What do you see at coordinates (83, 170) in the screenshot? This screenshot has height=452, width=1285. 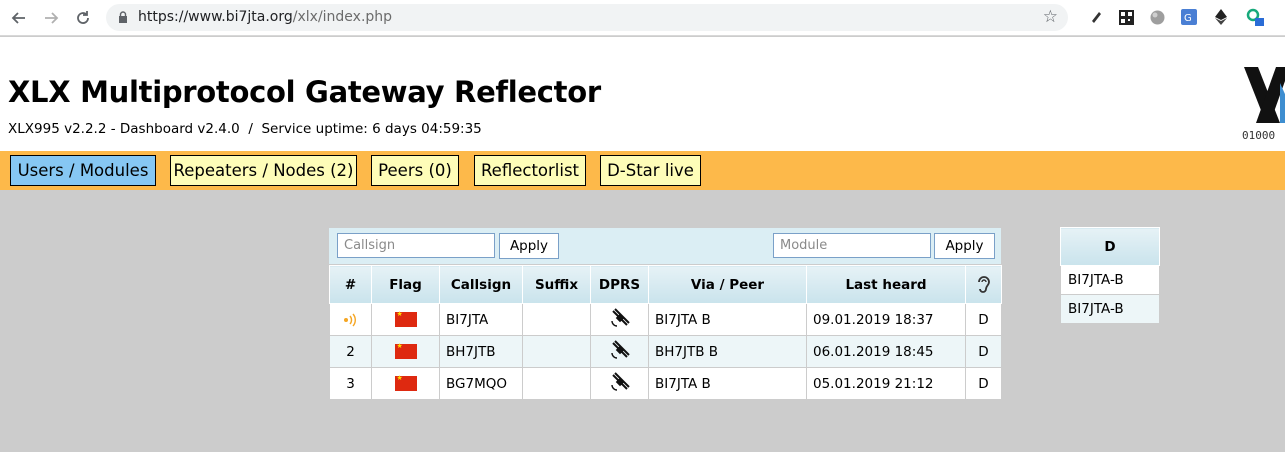 I see `tab-users-modules: Users / Modules` at bounding box center [83, 170].